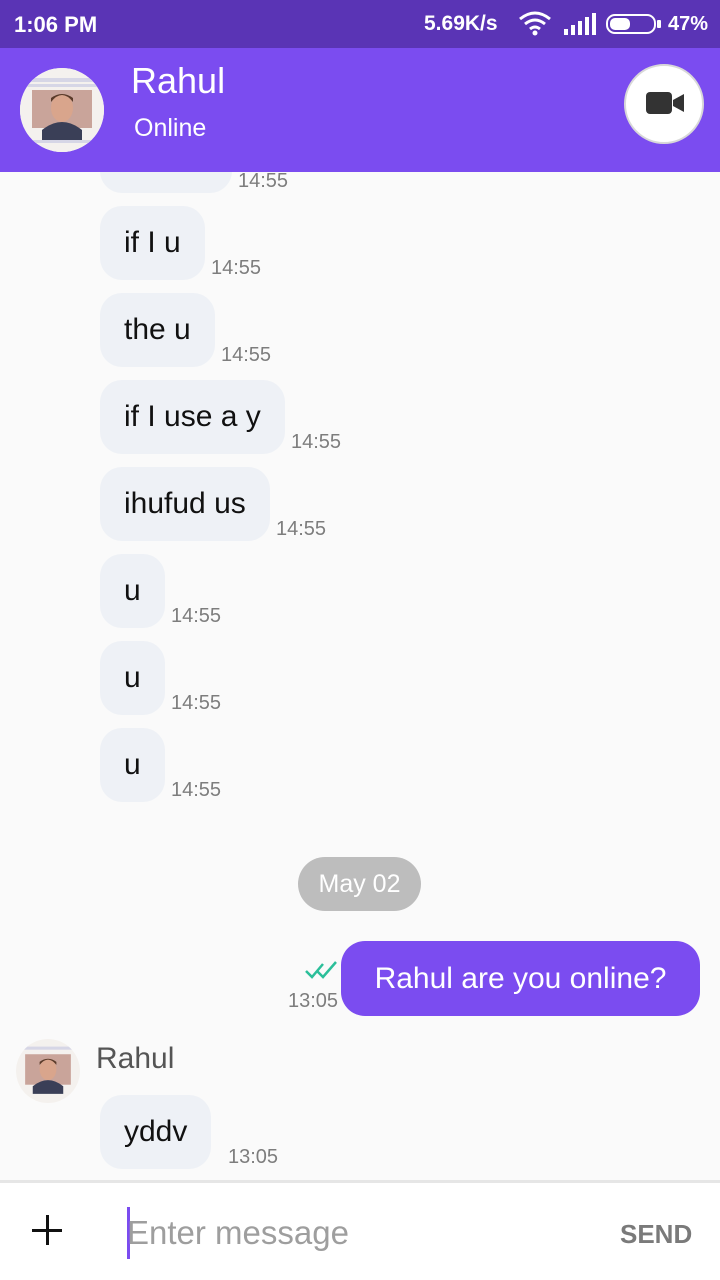 This screenshot has height=1280, width=720. I want to click on presence-status: Online, so click(170, 128).